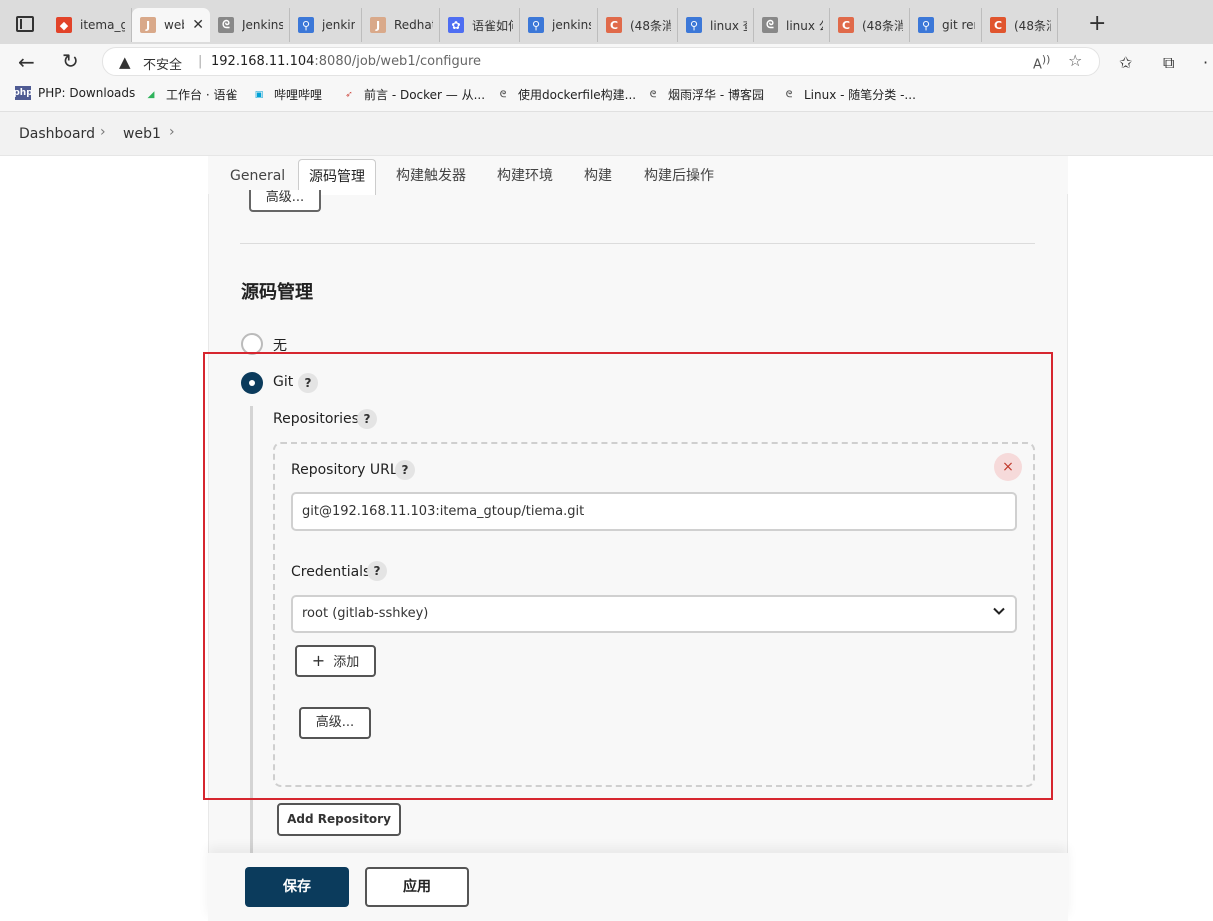  Describe the element at coordinates (151, 94) in the screenshot. I see `yuque-icon: ◢` at that location.